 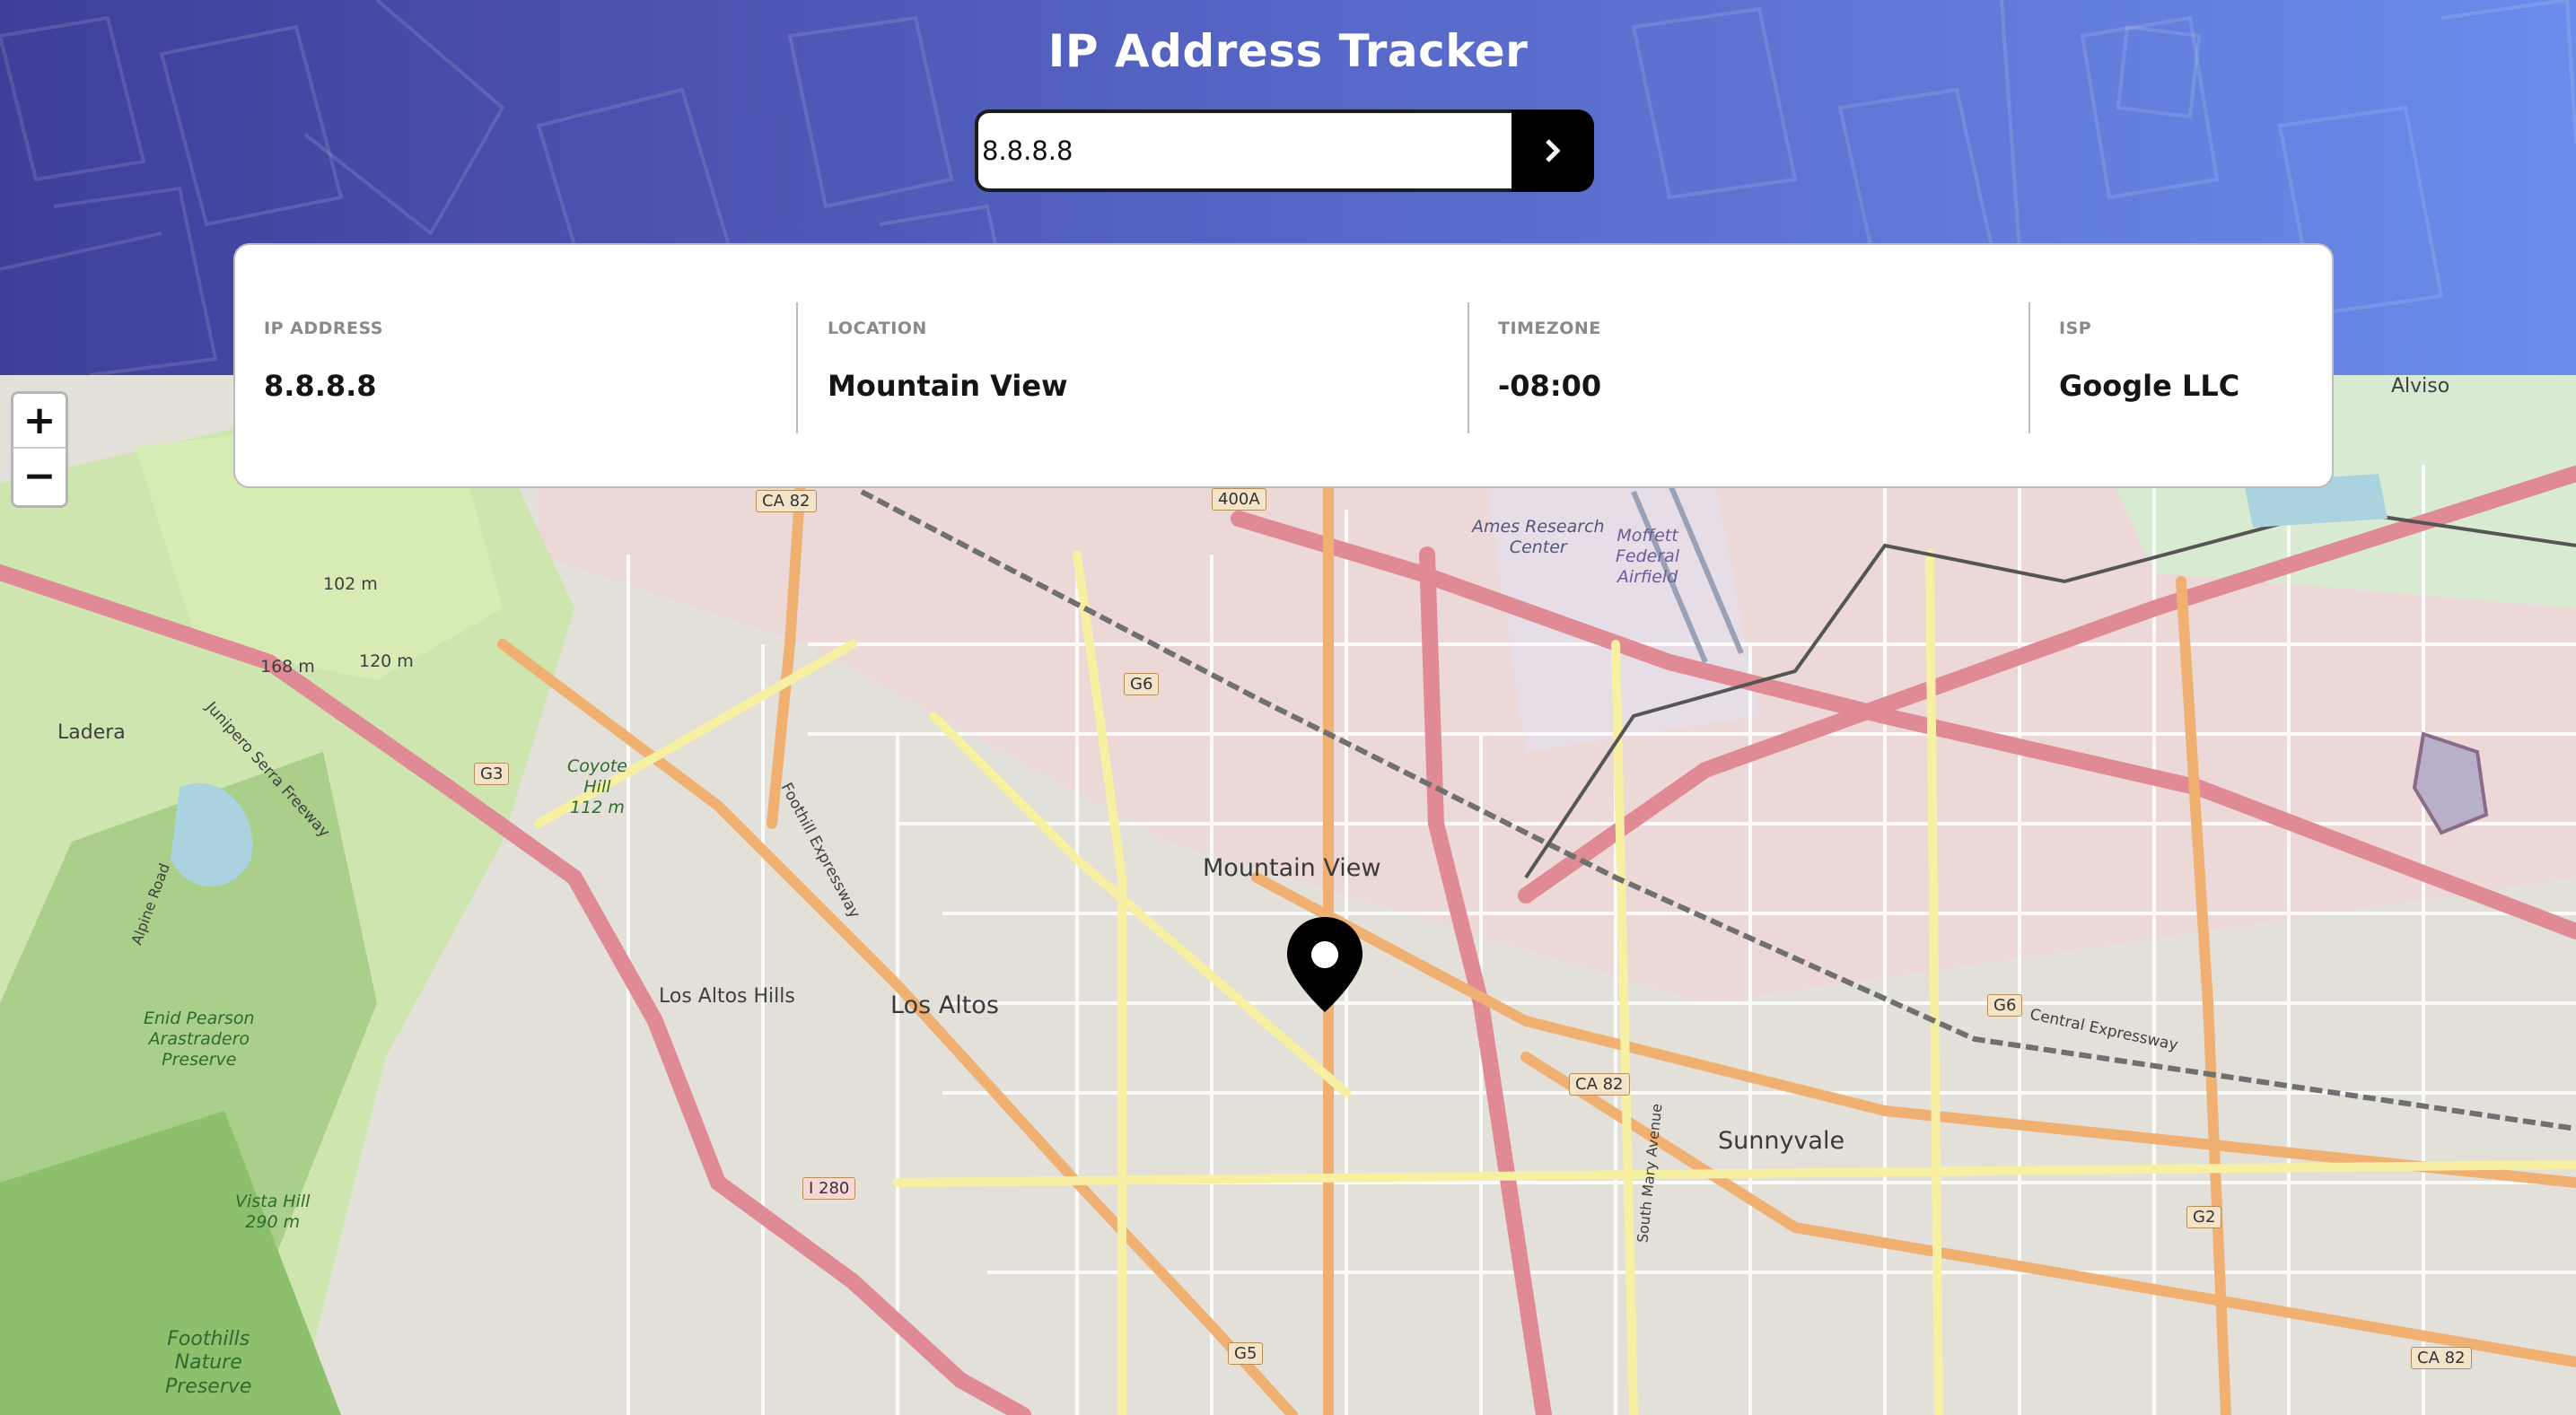 I want to click on map-label-enid-pearson: Enid Pearson Arastradero Preserve, so click(x=199, y=1040).